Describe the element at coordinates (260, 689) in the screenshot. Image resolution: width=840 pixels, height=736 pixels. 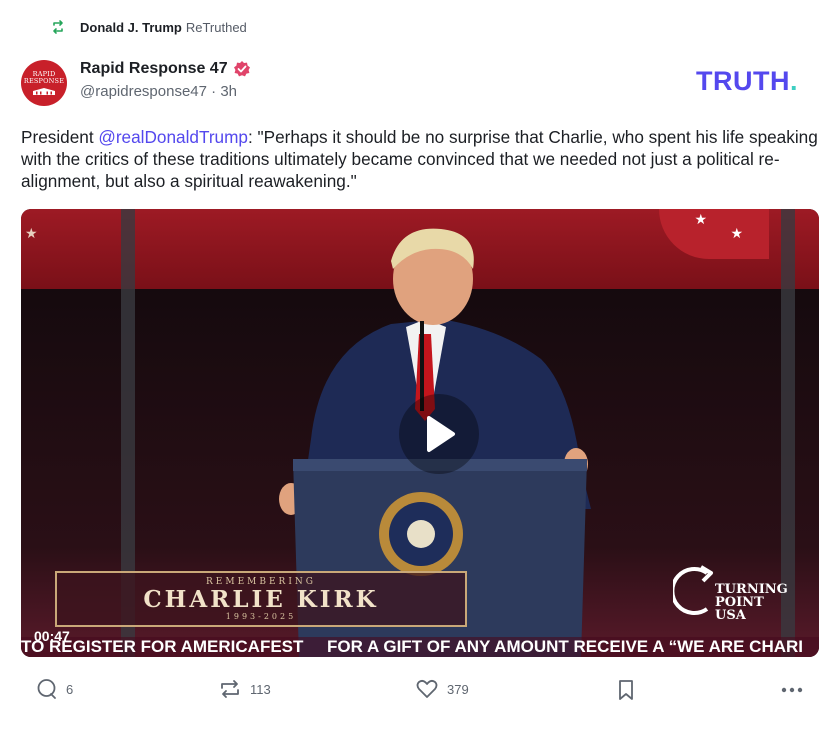
I see `retruth-count: 113` at that location.